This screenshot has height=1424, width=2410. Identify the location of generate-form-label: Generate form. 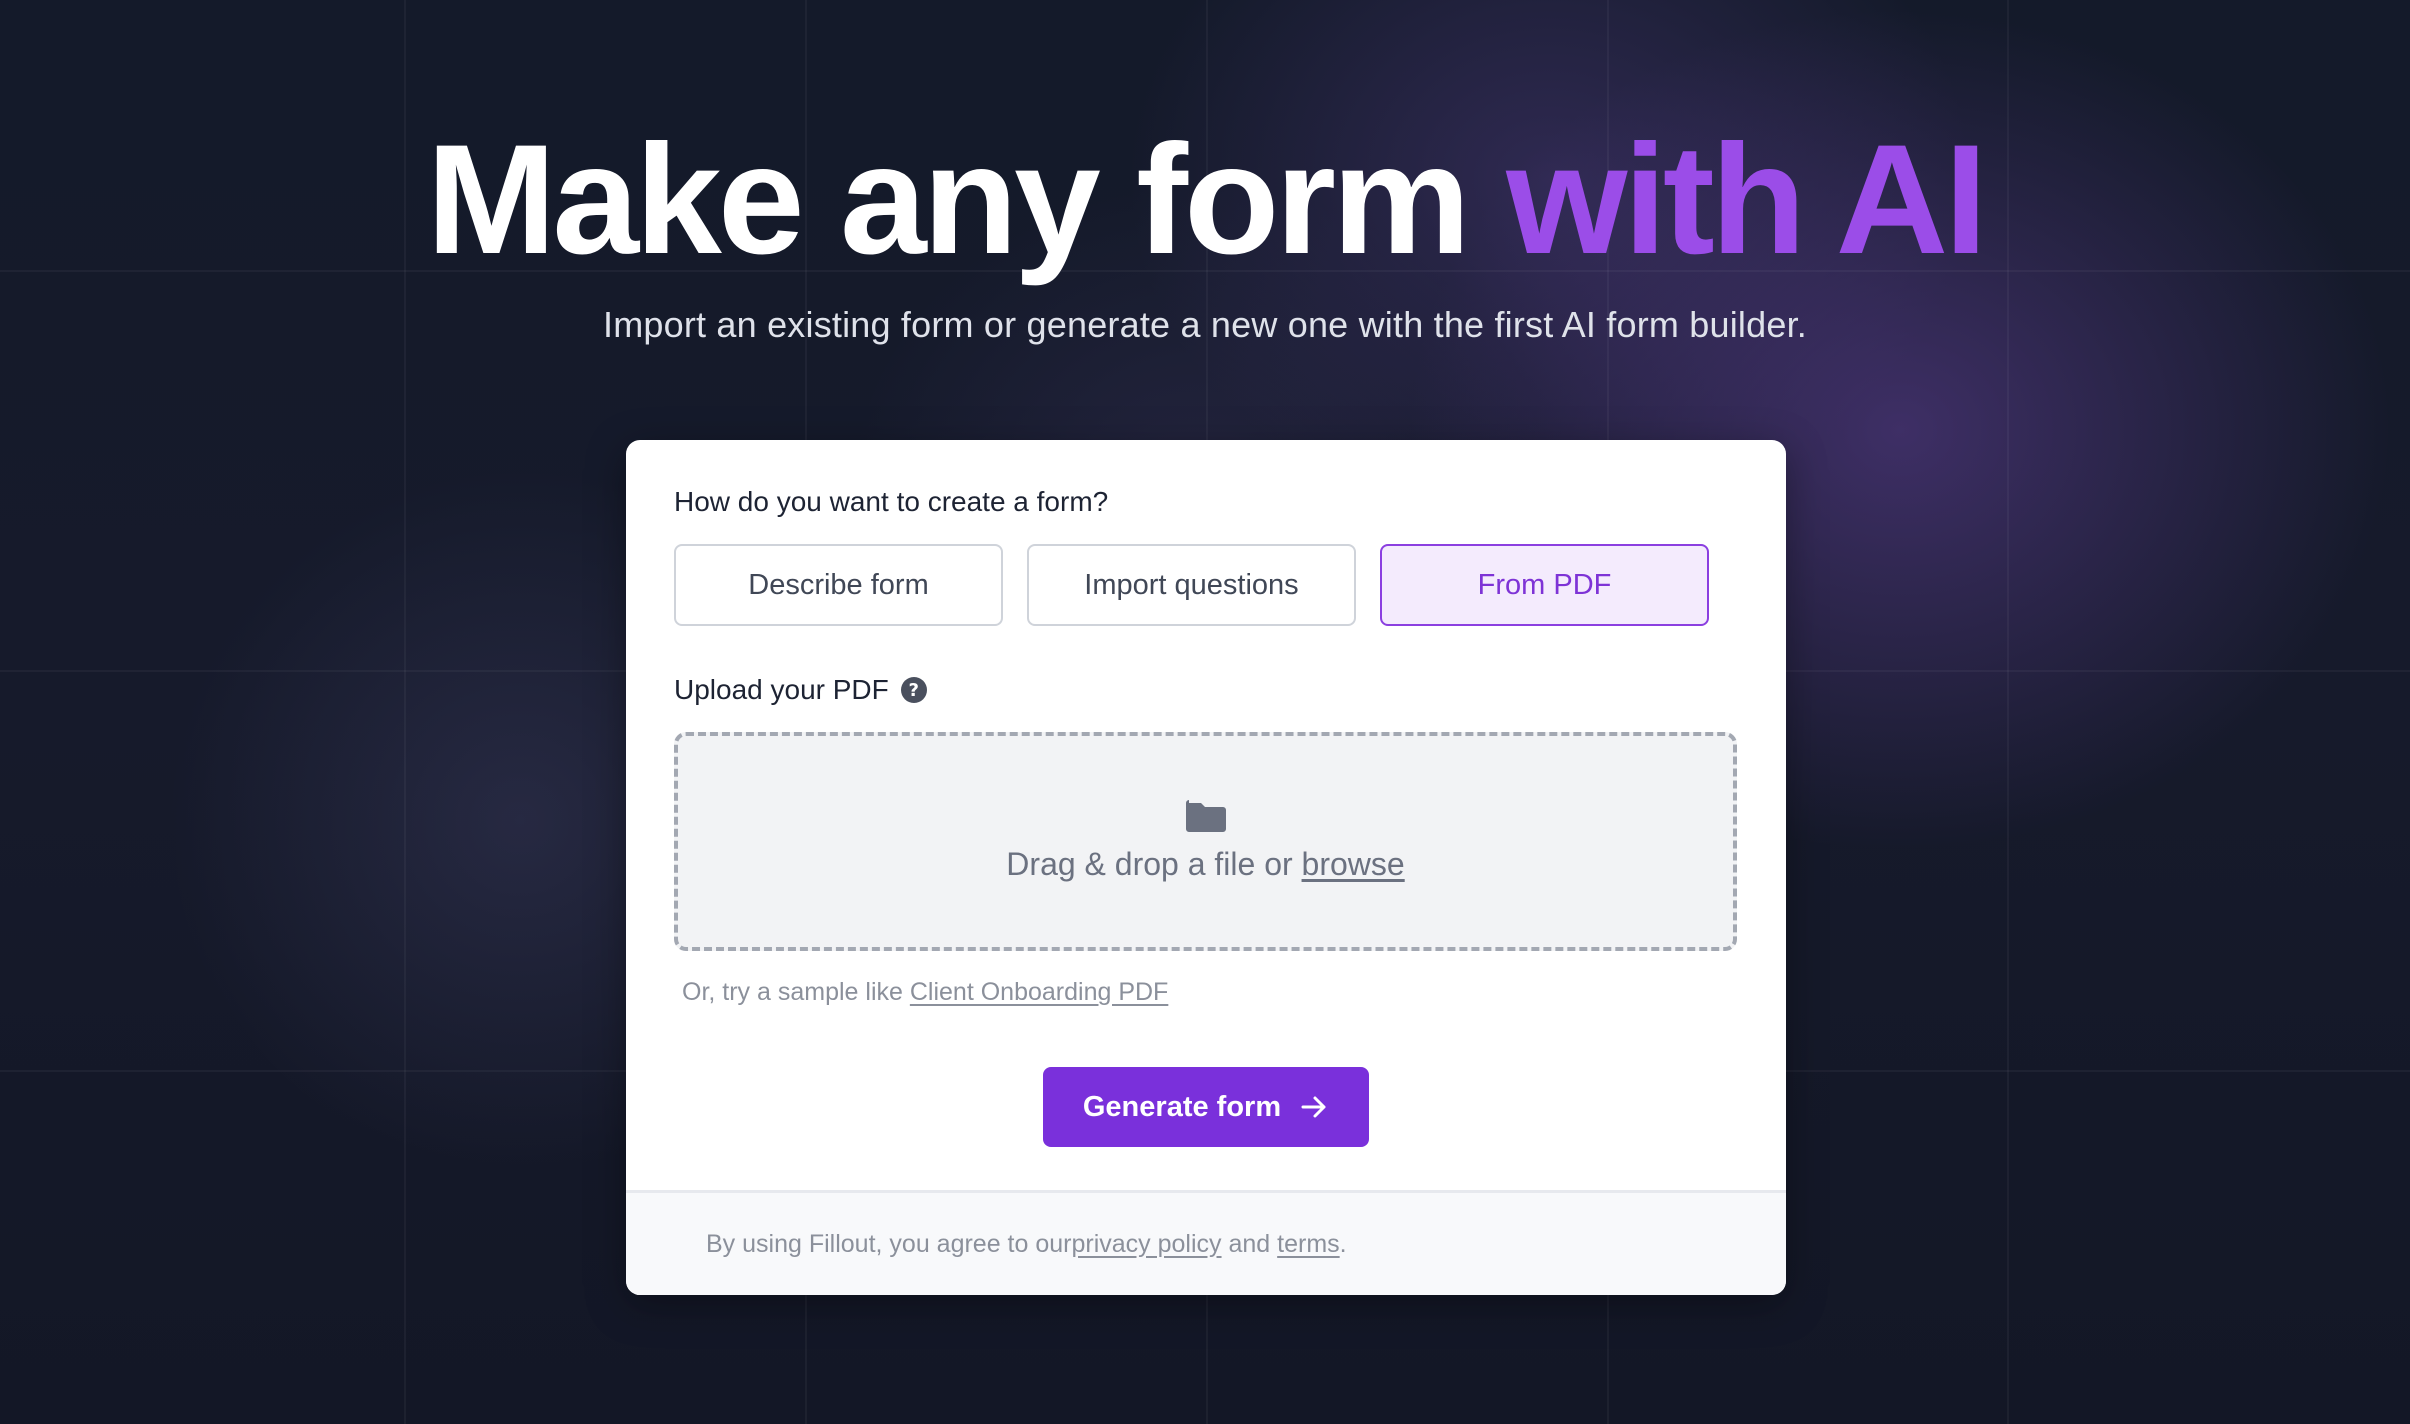
(1182, 1106).